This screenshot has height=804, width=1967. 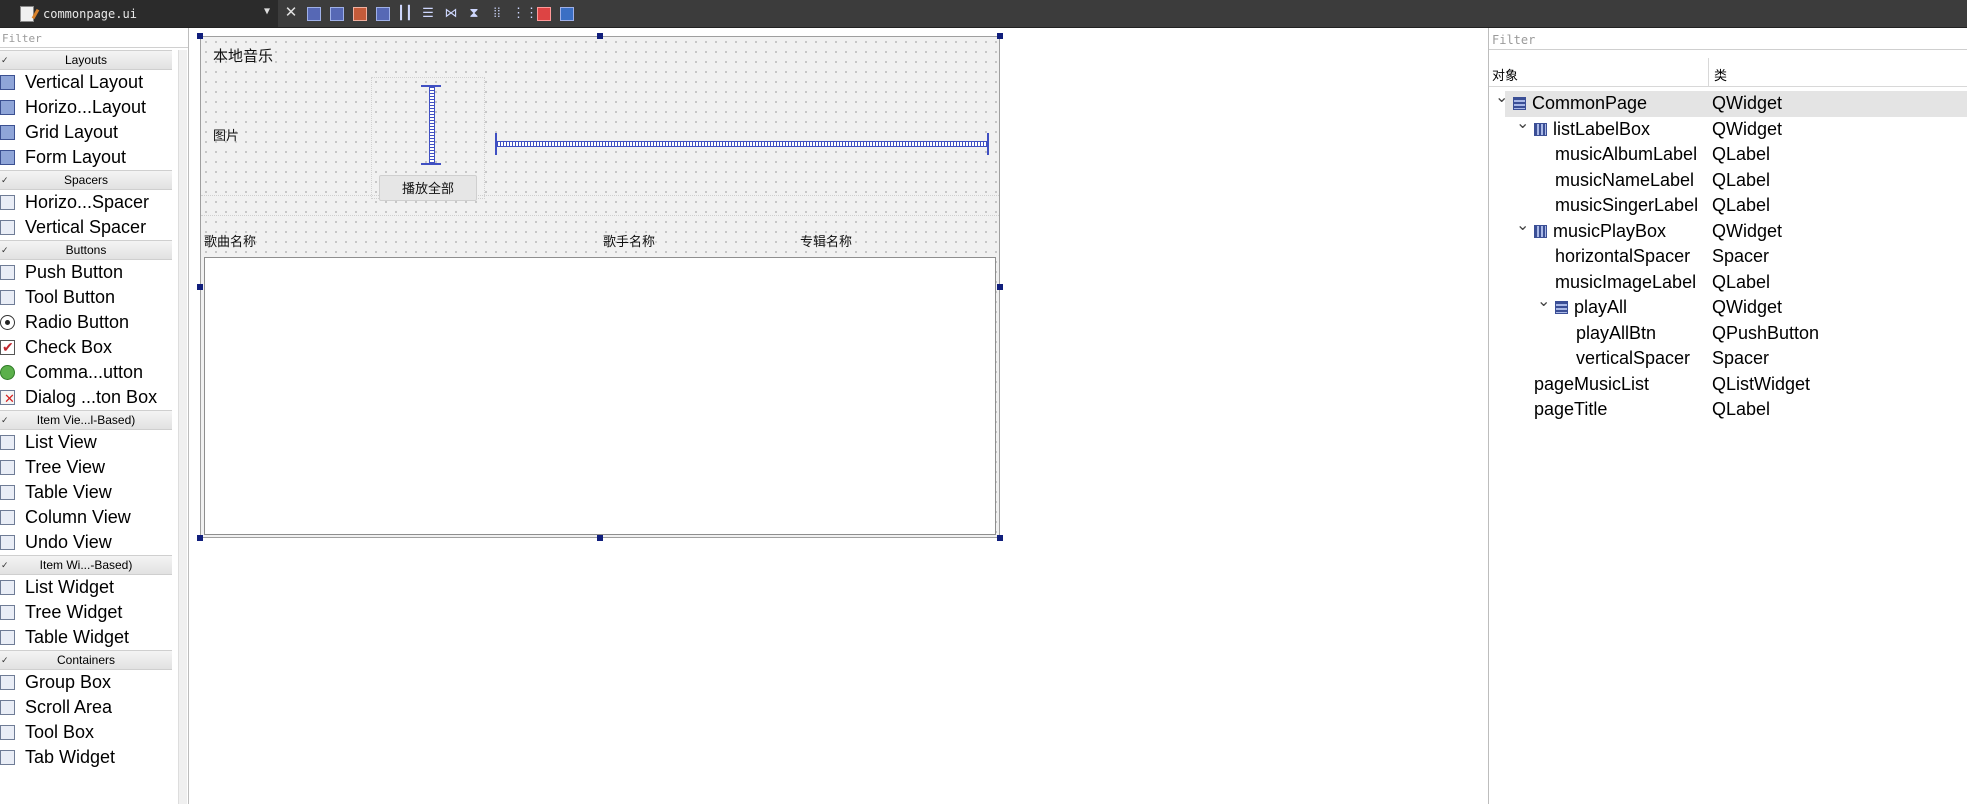 I want to click on object-tree-row: pageTitle QLabel, so click(x=1728, y=410).